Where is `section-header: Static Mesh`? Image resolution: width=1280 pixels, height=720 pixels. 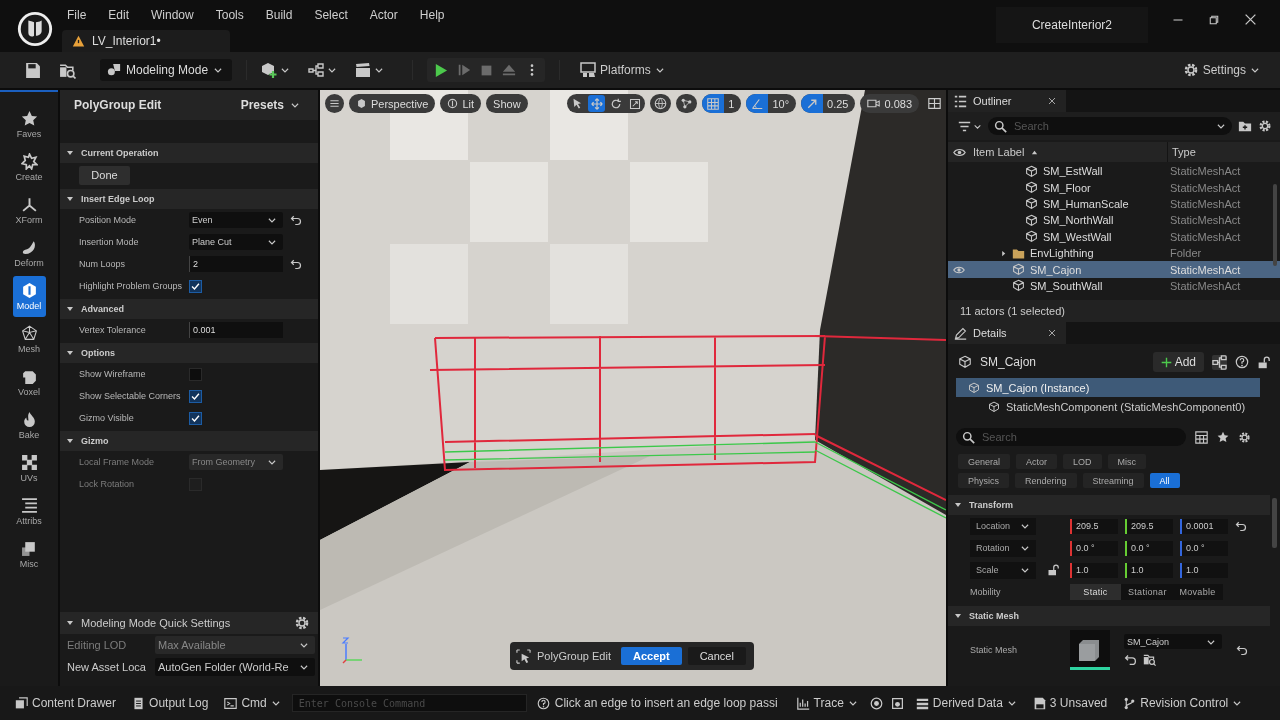
section-header: Static Mesh is located at coordinates (1109, 616).